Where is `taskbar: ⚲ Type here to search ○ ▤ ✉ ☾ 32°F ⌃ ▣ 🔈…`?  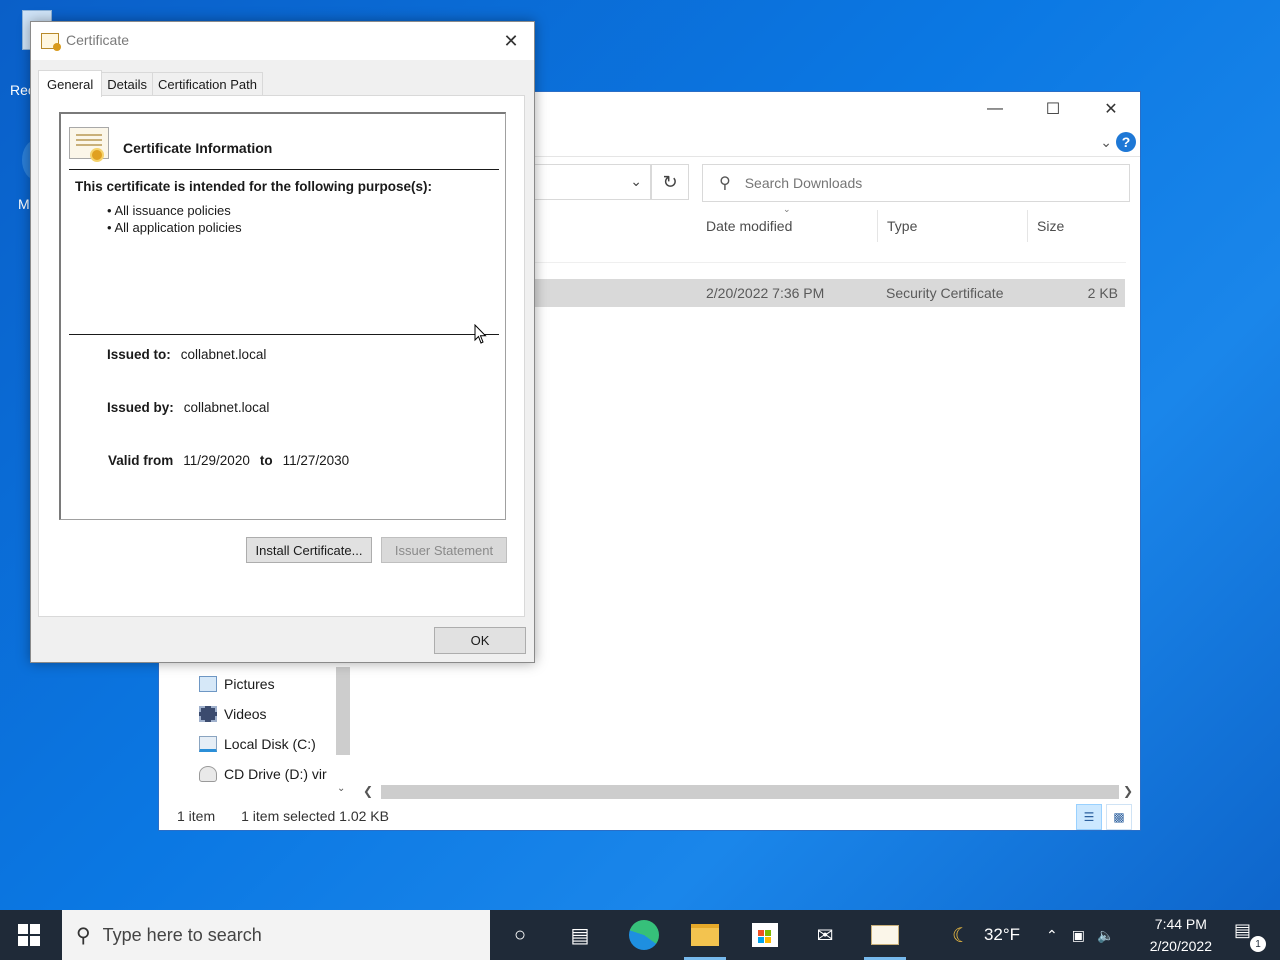
taskbar: ⚲ Type here to search ○ ▤ ✉ ☾ 32°F ⌃ ▣ 🔈… is located at coordinates (640, 935).